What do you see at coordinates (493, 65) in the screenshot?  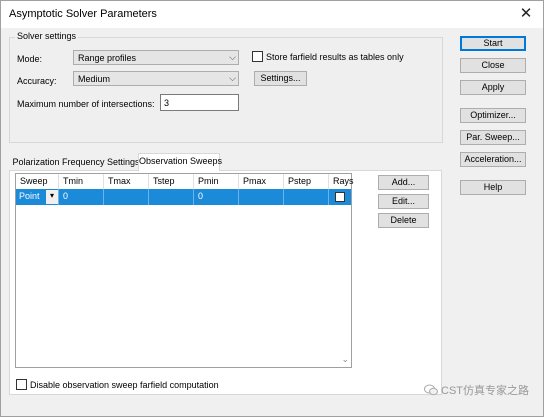 I see `close-button: Close` at bounding box center [493, 65].